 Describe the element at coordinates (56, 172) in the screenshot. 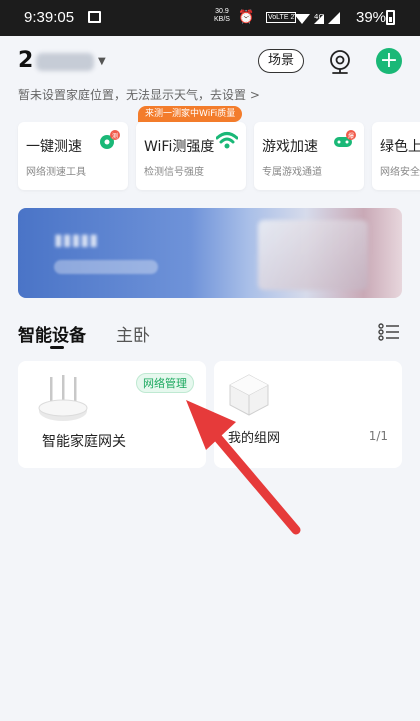

I see `tool-subtitle: 网络测速工具` at that location.